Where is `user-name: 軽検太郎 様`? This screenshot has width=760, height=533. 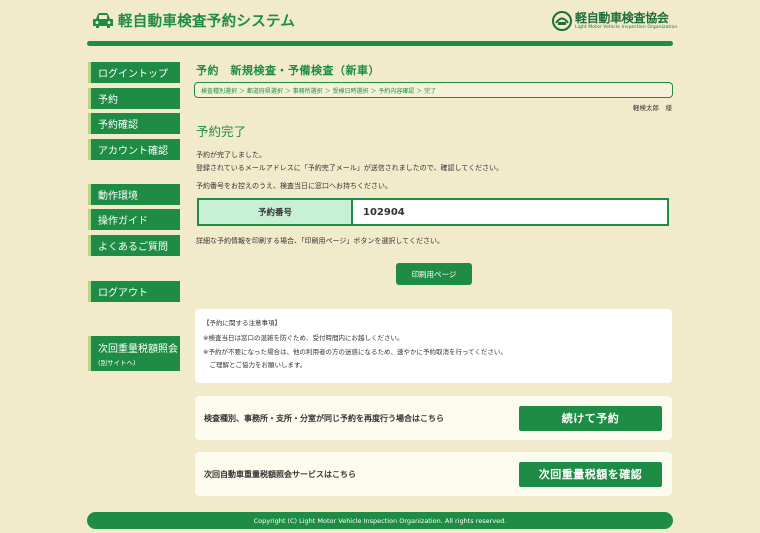
user-name: 軽検太郎 様 is located at coordinates (652, 108).